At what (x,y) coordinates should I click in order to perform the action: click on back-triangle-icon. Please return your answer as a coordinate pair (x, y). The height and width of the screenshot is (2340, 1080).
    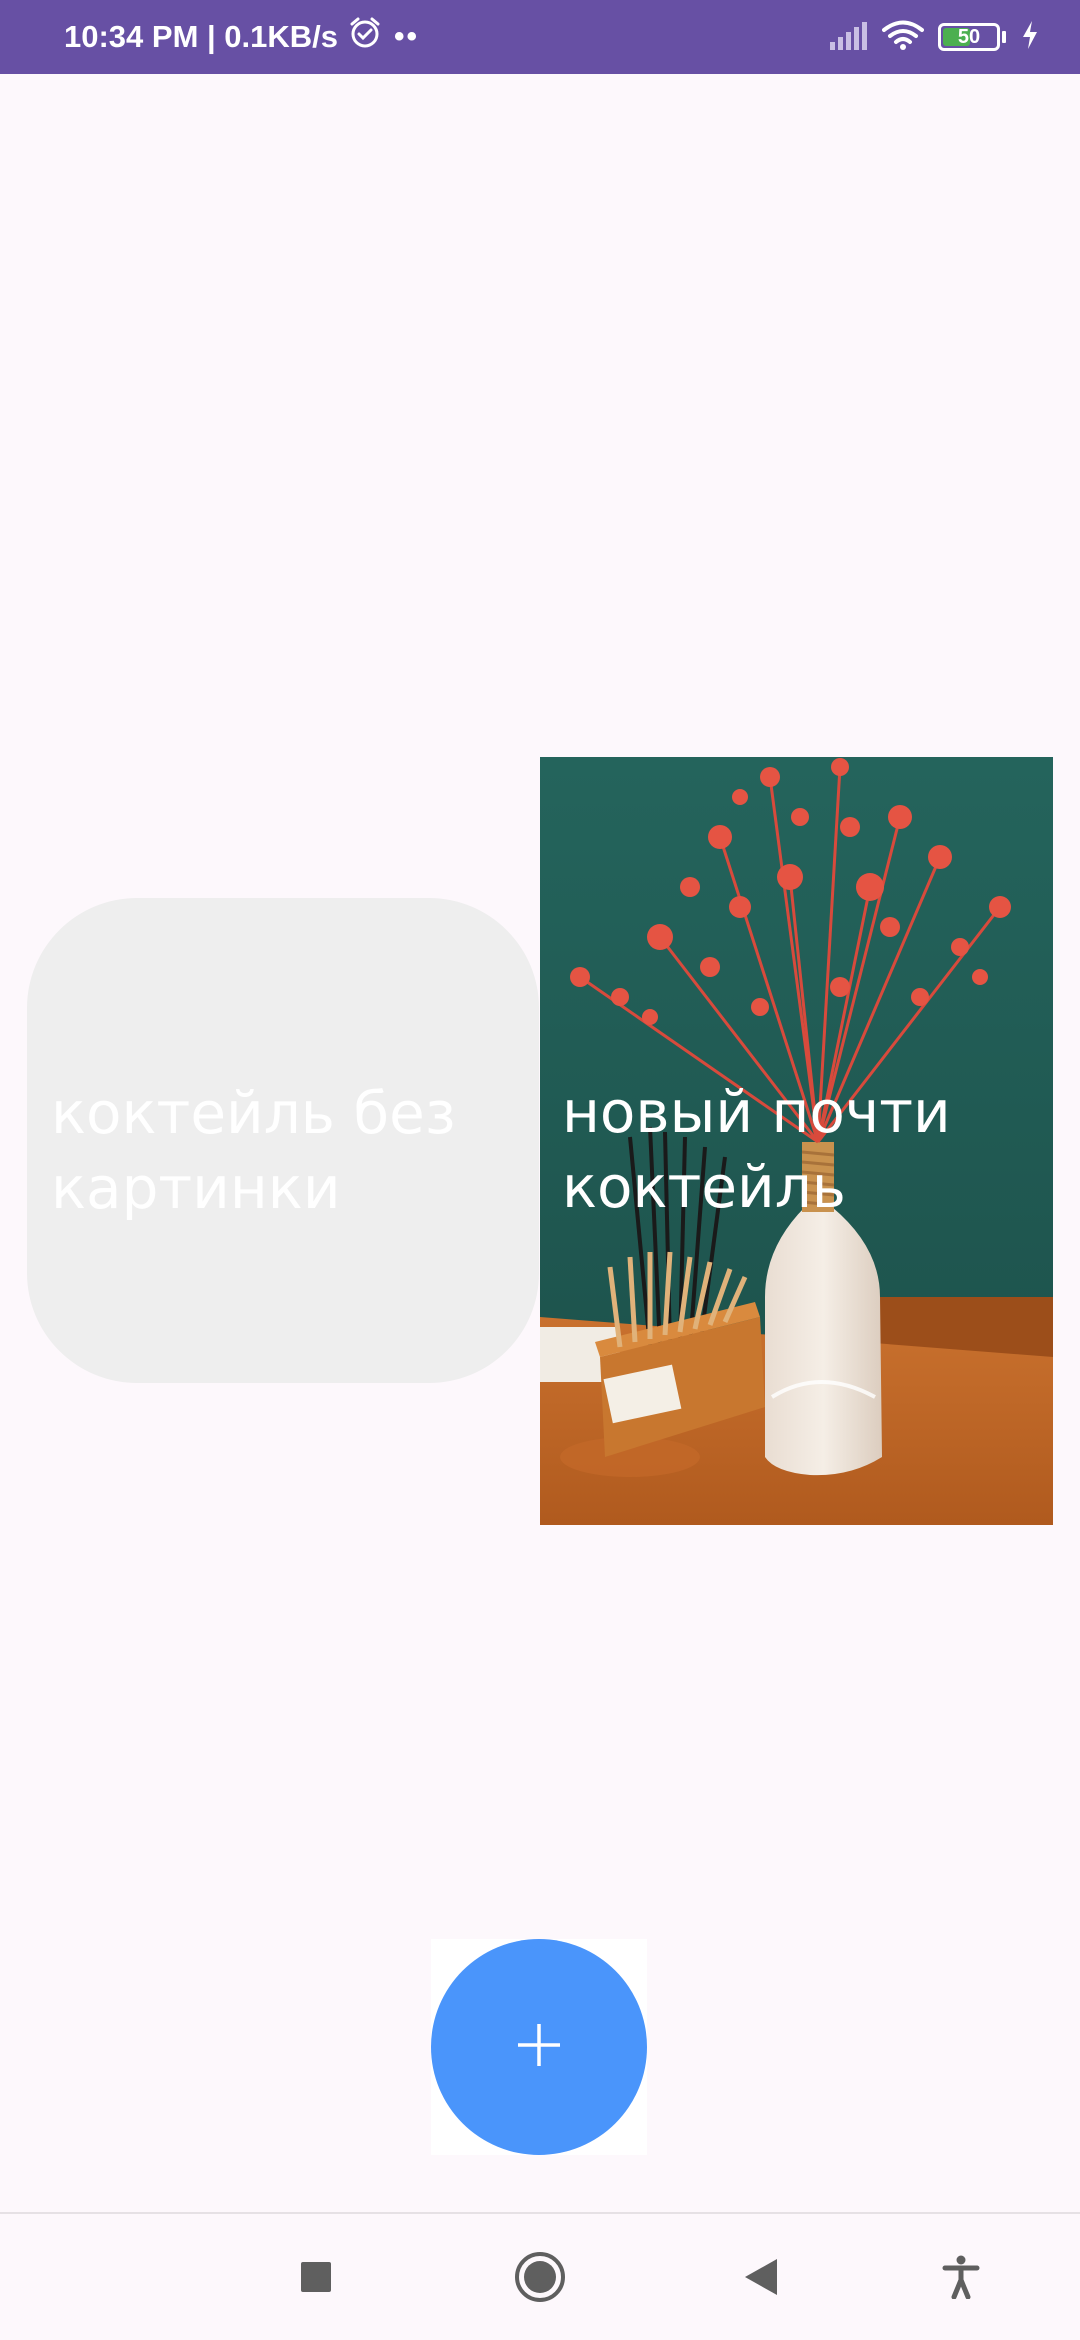
    Looking at the image, I should click on (761, 2279).